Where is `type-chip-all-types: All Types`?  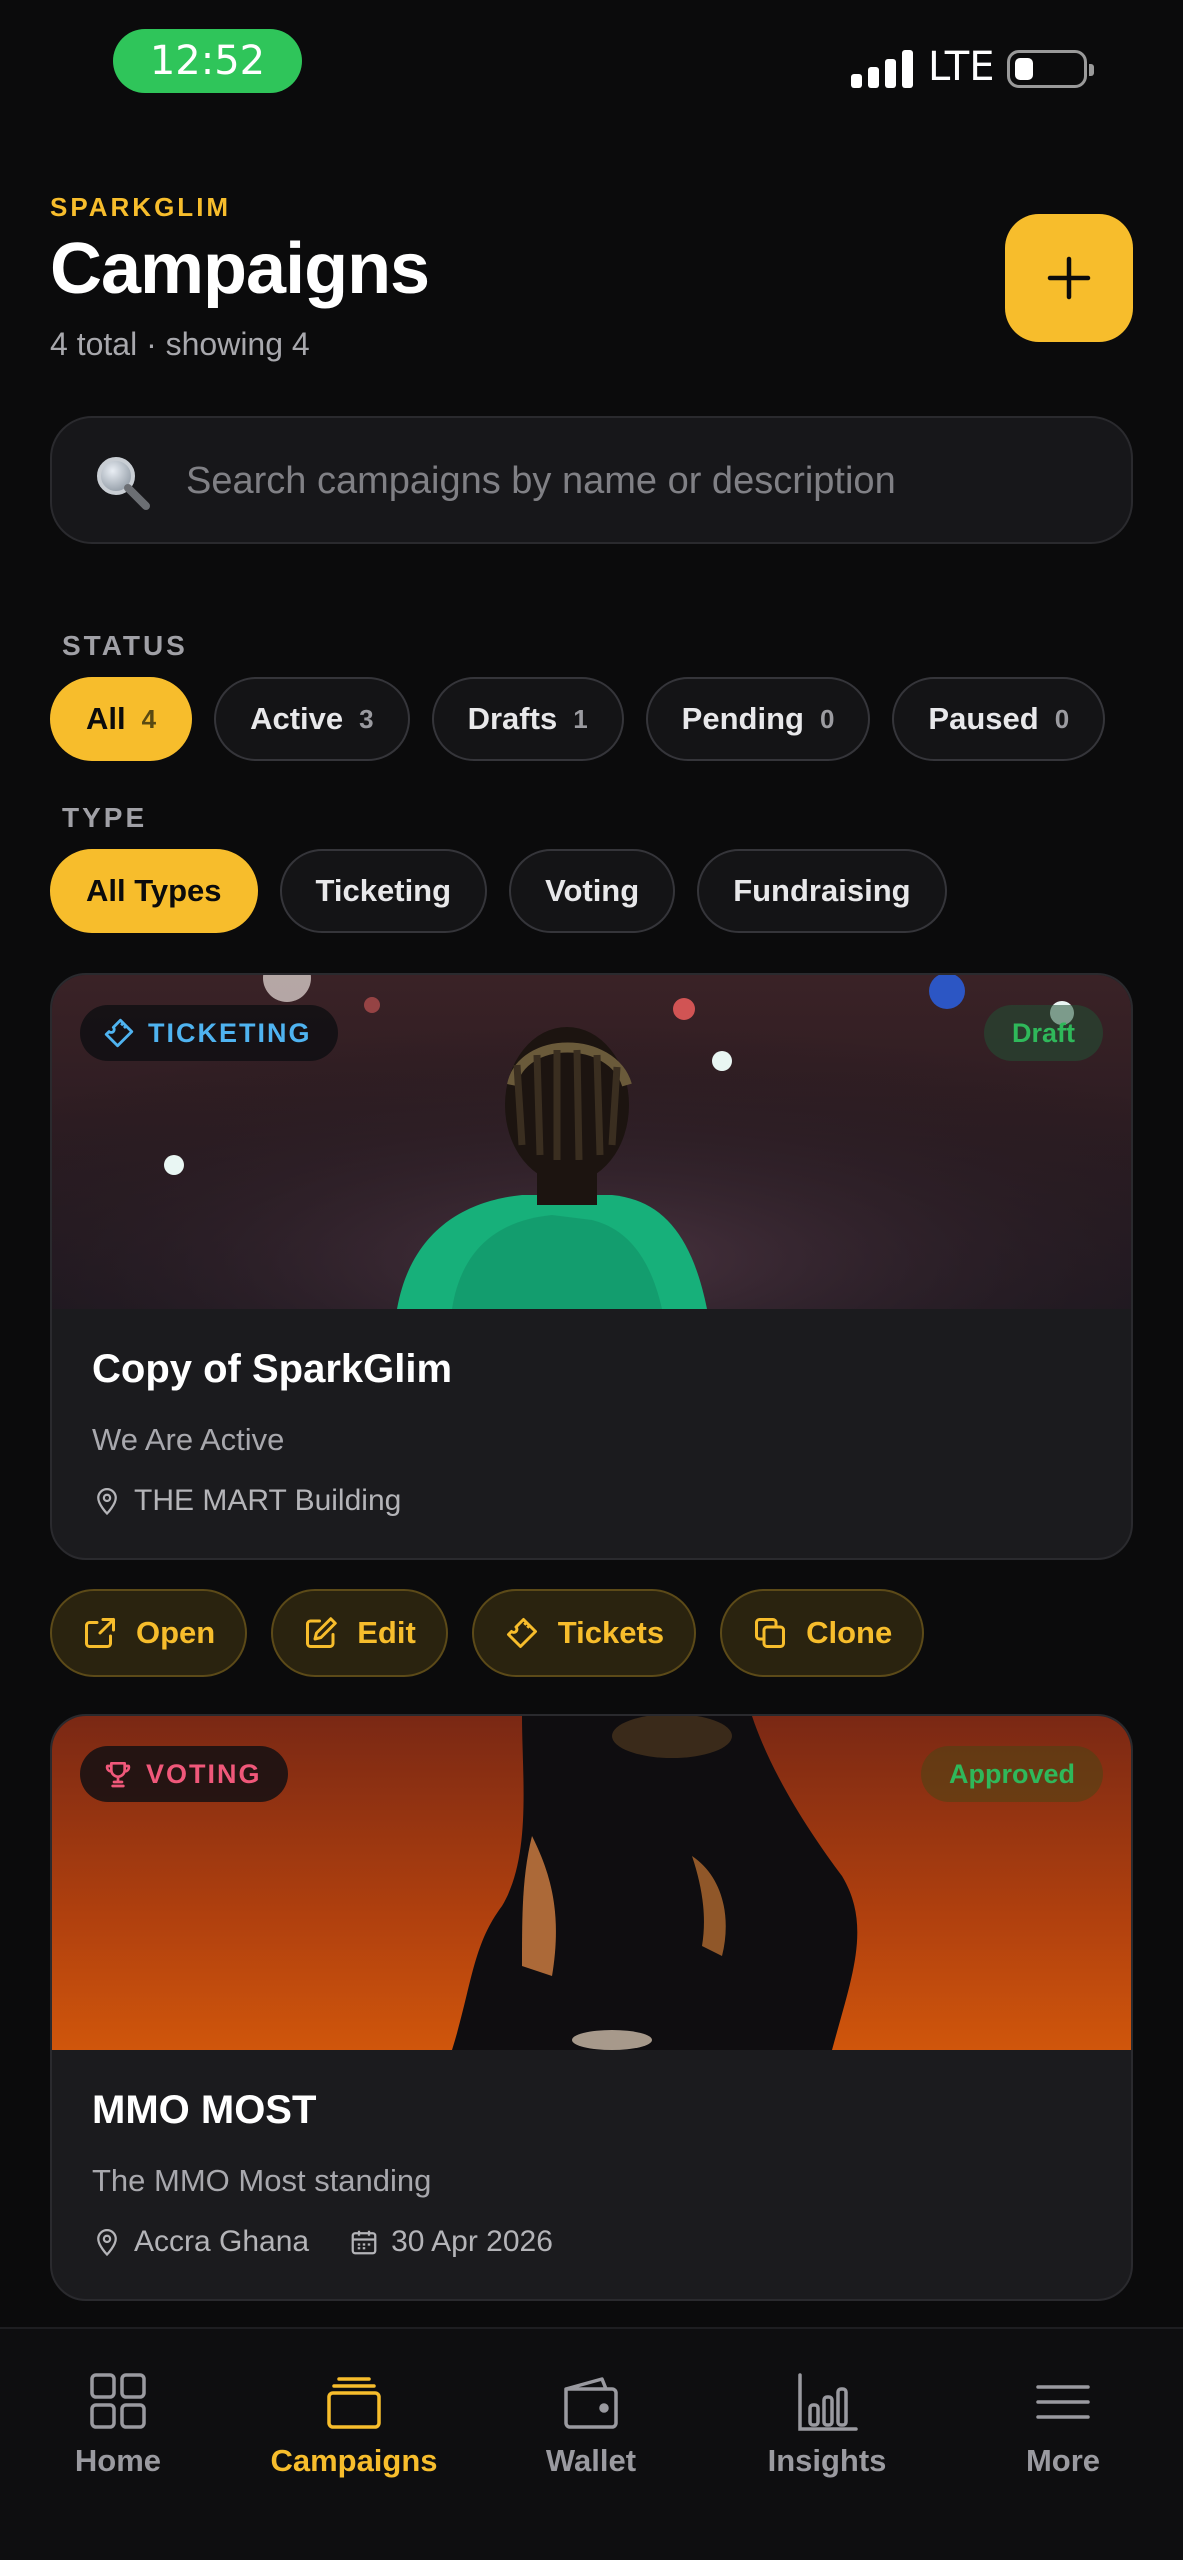 type-chip-all-types: All Types is located at coordinates (154, 891).